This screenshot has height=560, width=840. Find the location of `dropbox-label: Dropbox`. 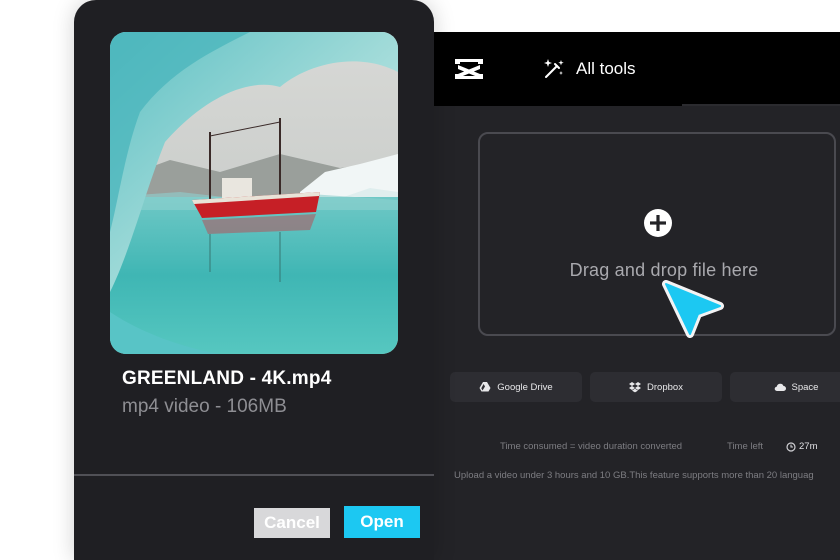

dropbox-label: Dropbox is located at coordinates (665, 387).